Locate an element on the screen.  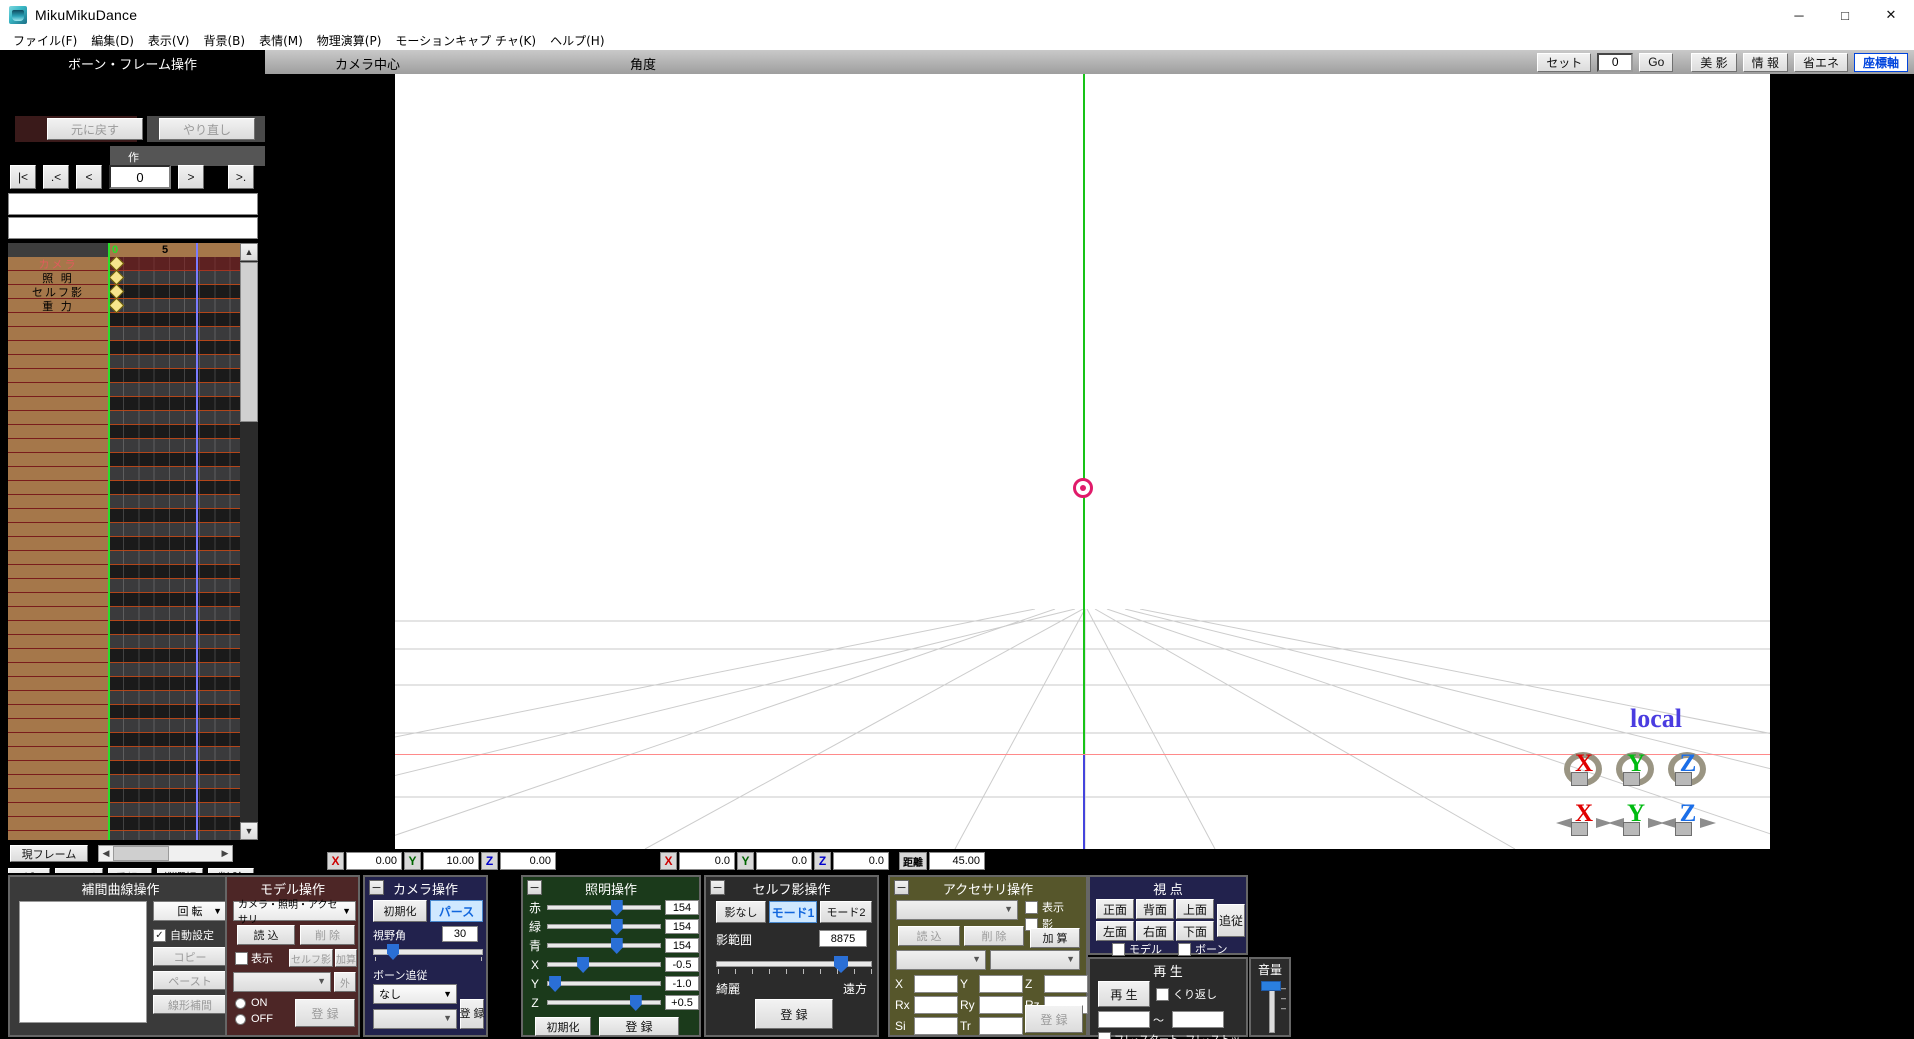
bone-name-field is located at coordinates (133, 204).